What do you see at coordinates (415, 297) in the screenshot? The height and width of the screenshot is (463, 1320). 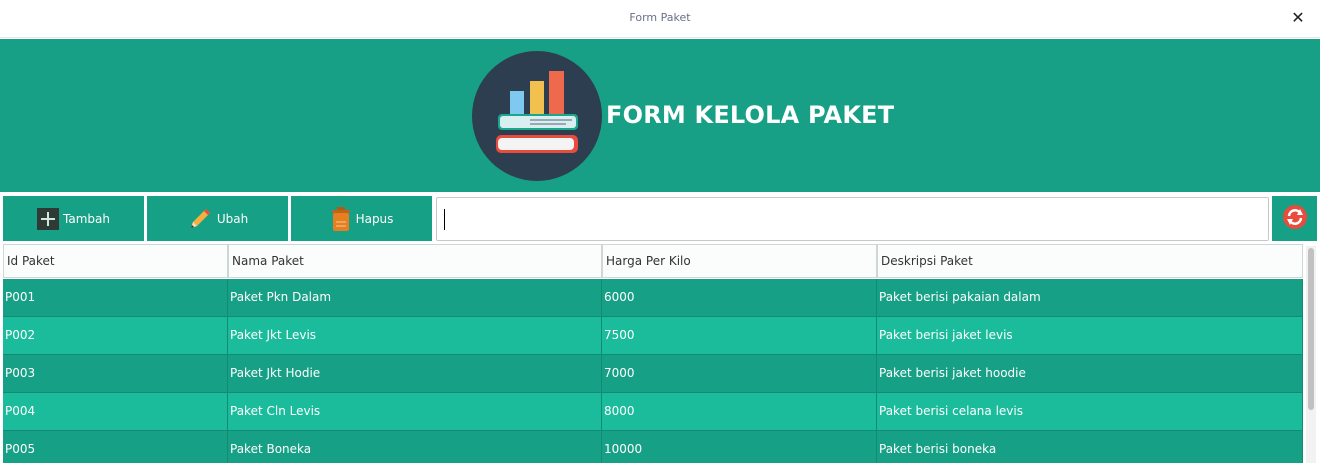 I see `cell-nama: Paket Pkn Dalam` at bounding box center [415, 297].